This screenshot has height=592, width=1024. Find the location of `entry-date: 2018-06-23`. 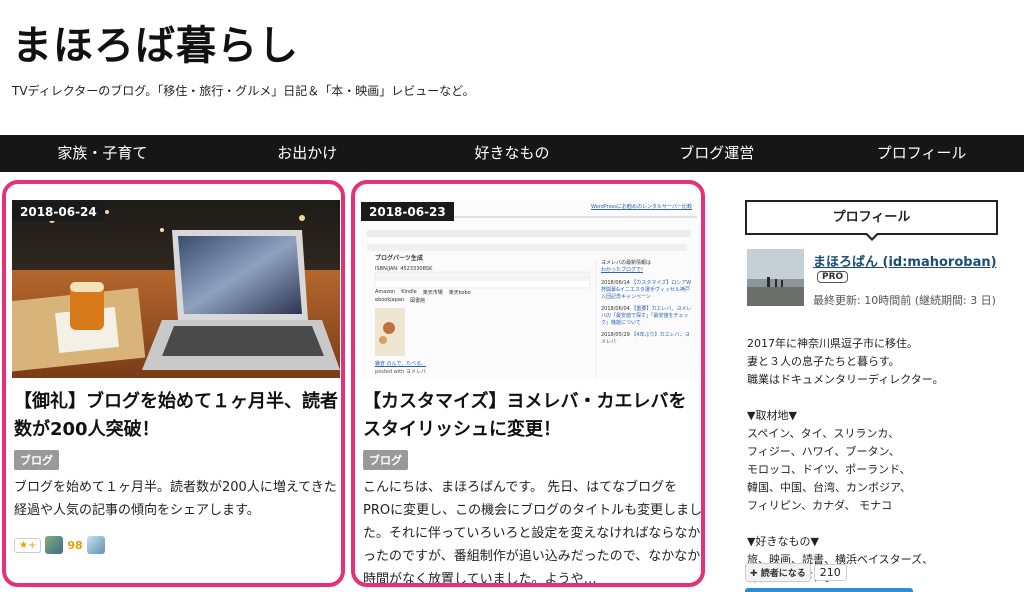

entry-date: 2018-06-23 is located at coordinates (407, 211).